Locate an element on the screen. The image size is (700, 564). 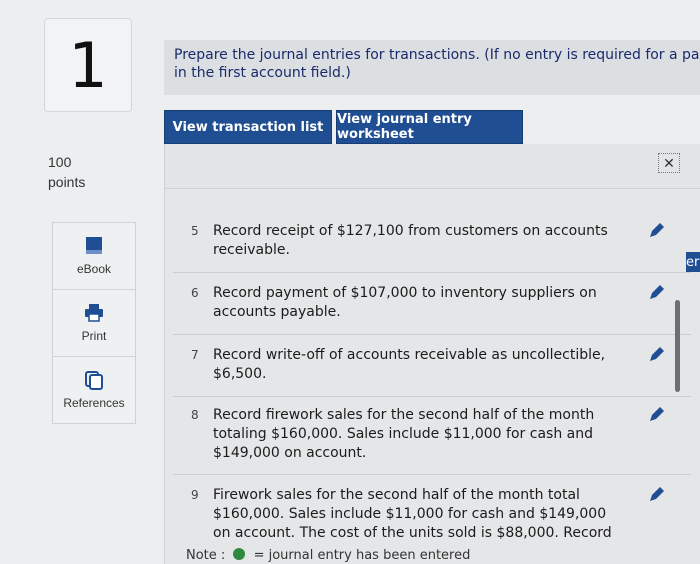
print-button: Print is located at coordinates (94, 323).